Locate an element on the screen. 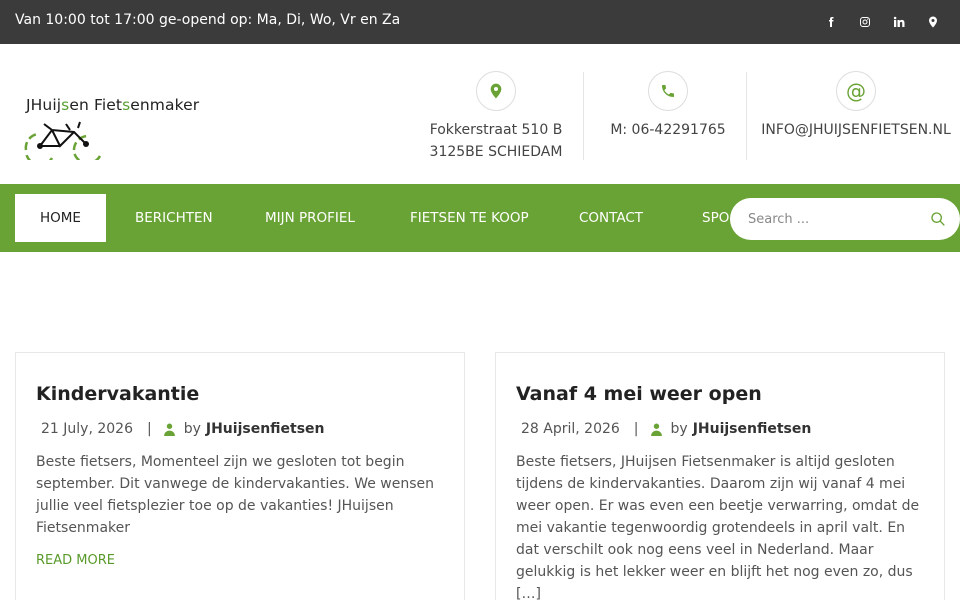  email-block: @ INFO@JHUIJSENFIETSEN.NL is located at coordinates (856, 106).